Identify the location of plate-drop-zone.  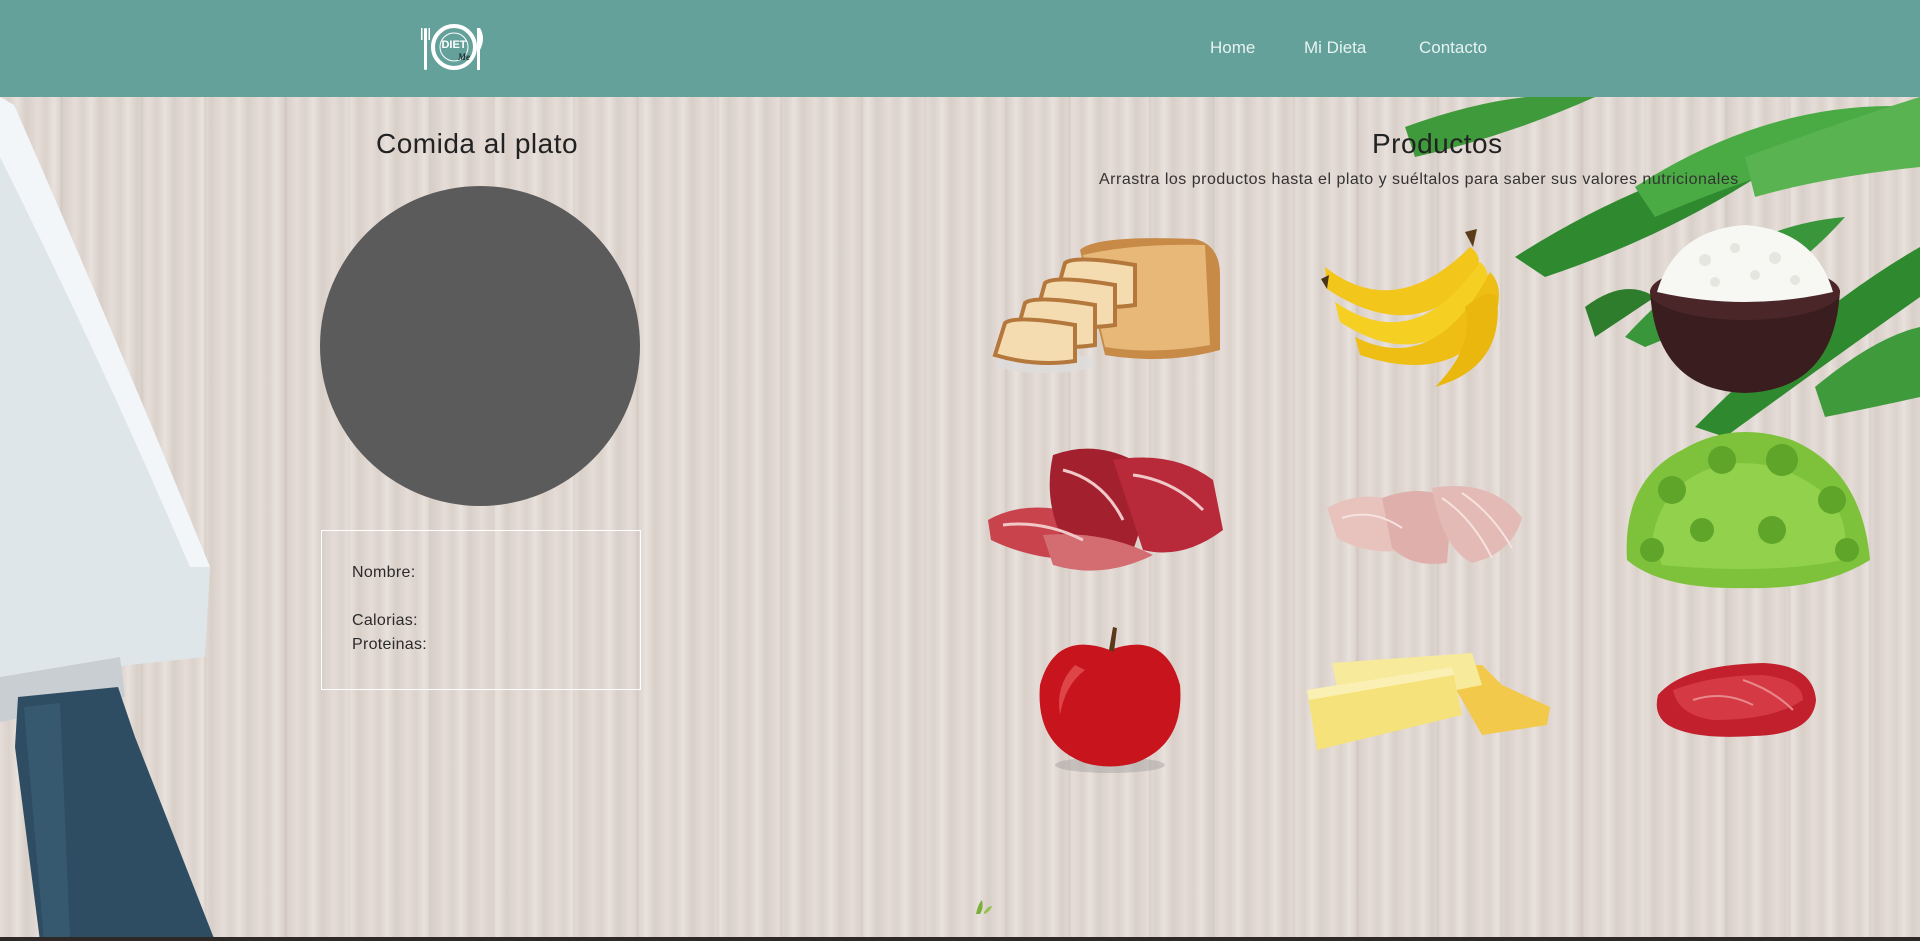
(480, 346).